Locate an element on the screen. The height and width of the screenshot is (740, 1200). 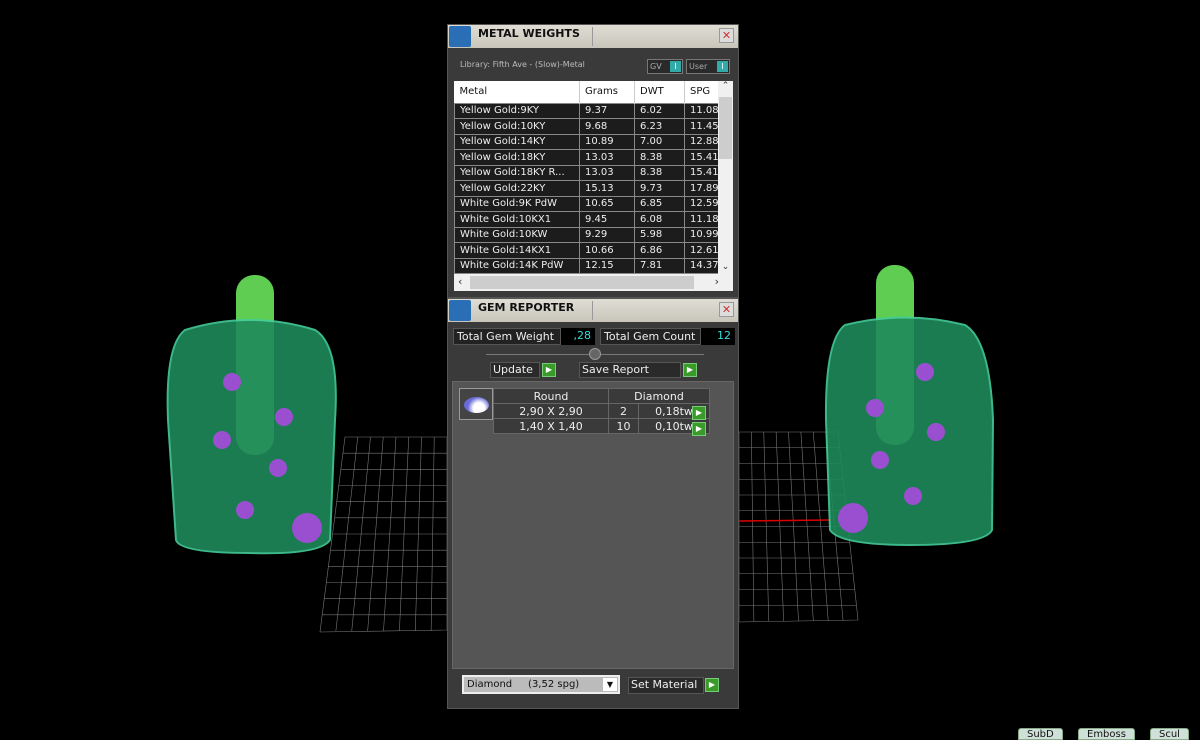
gem-row: 1,40 X 1,40 10 0,10tw is located at coordinates (602, 426).